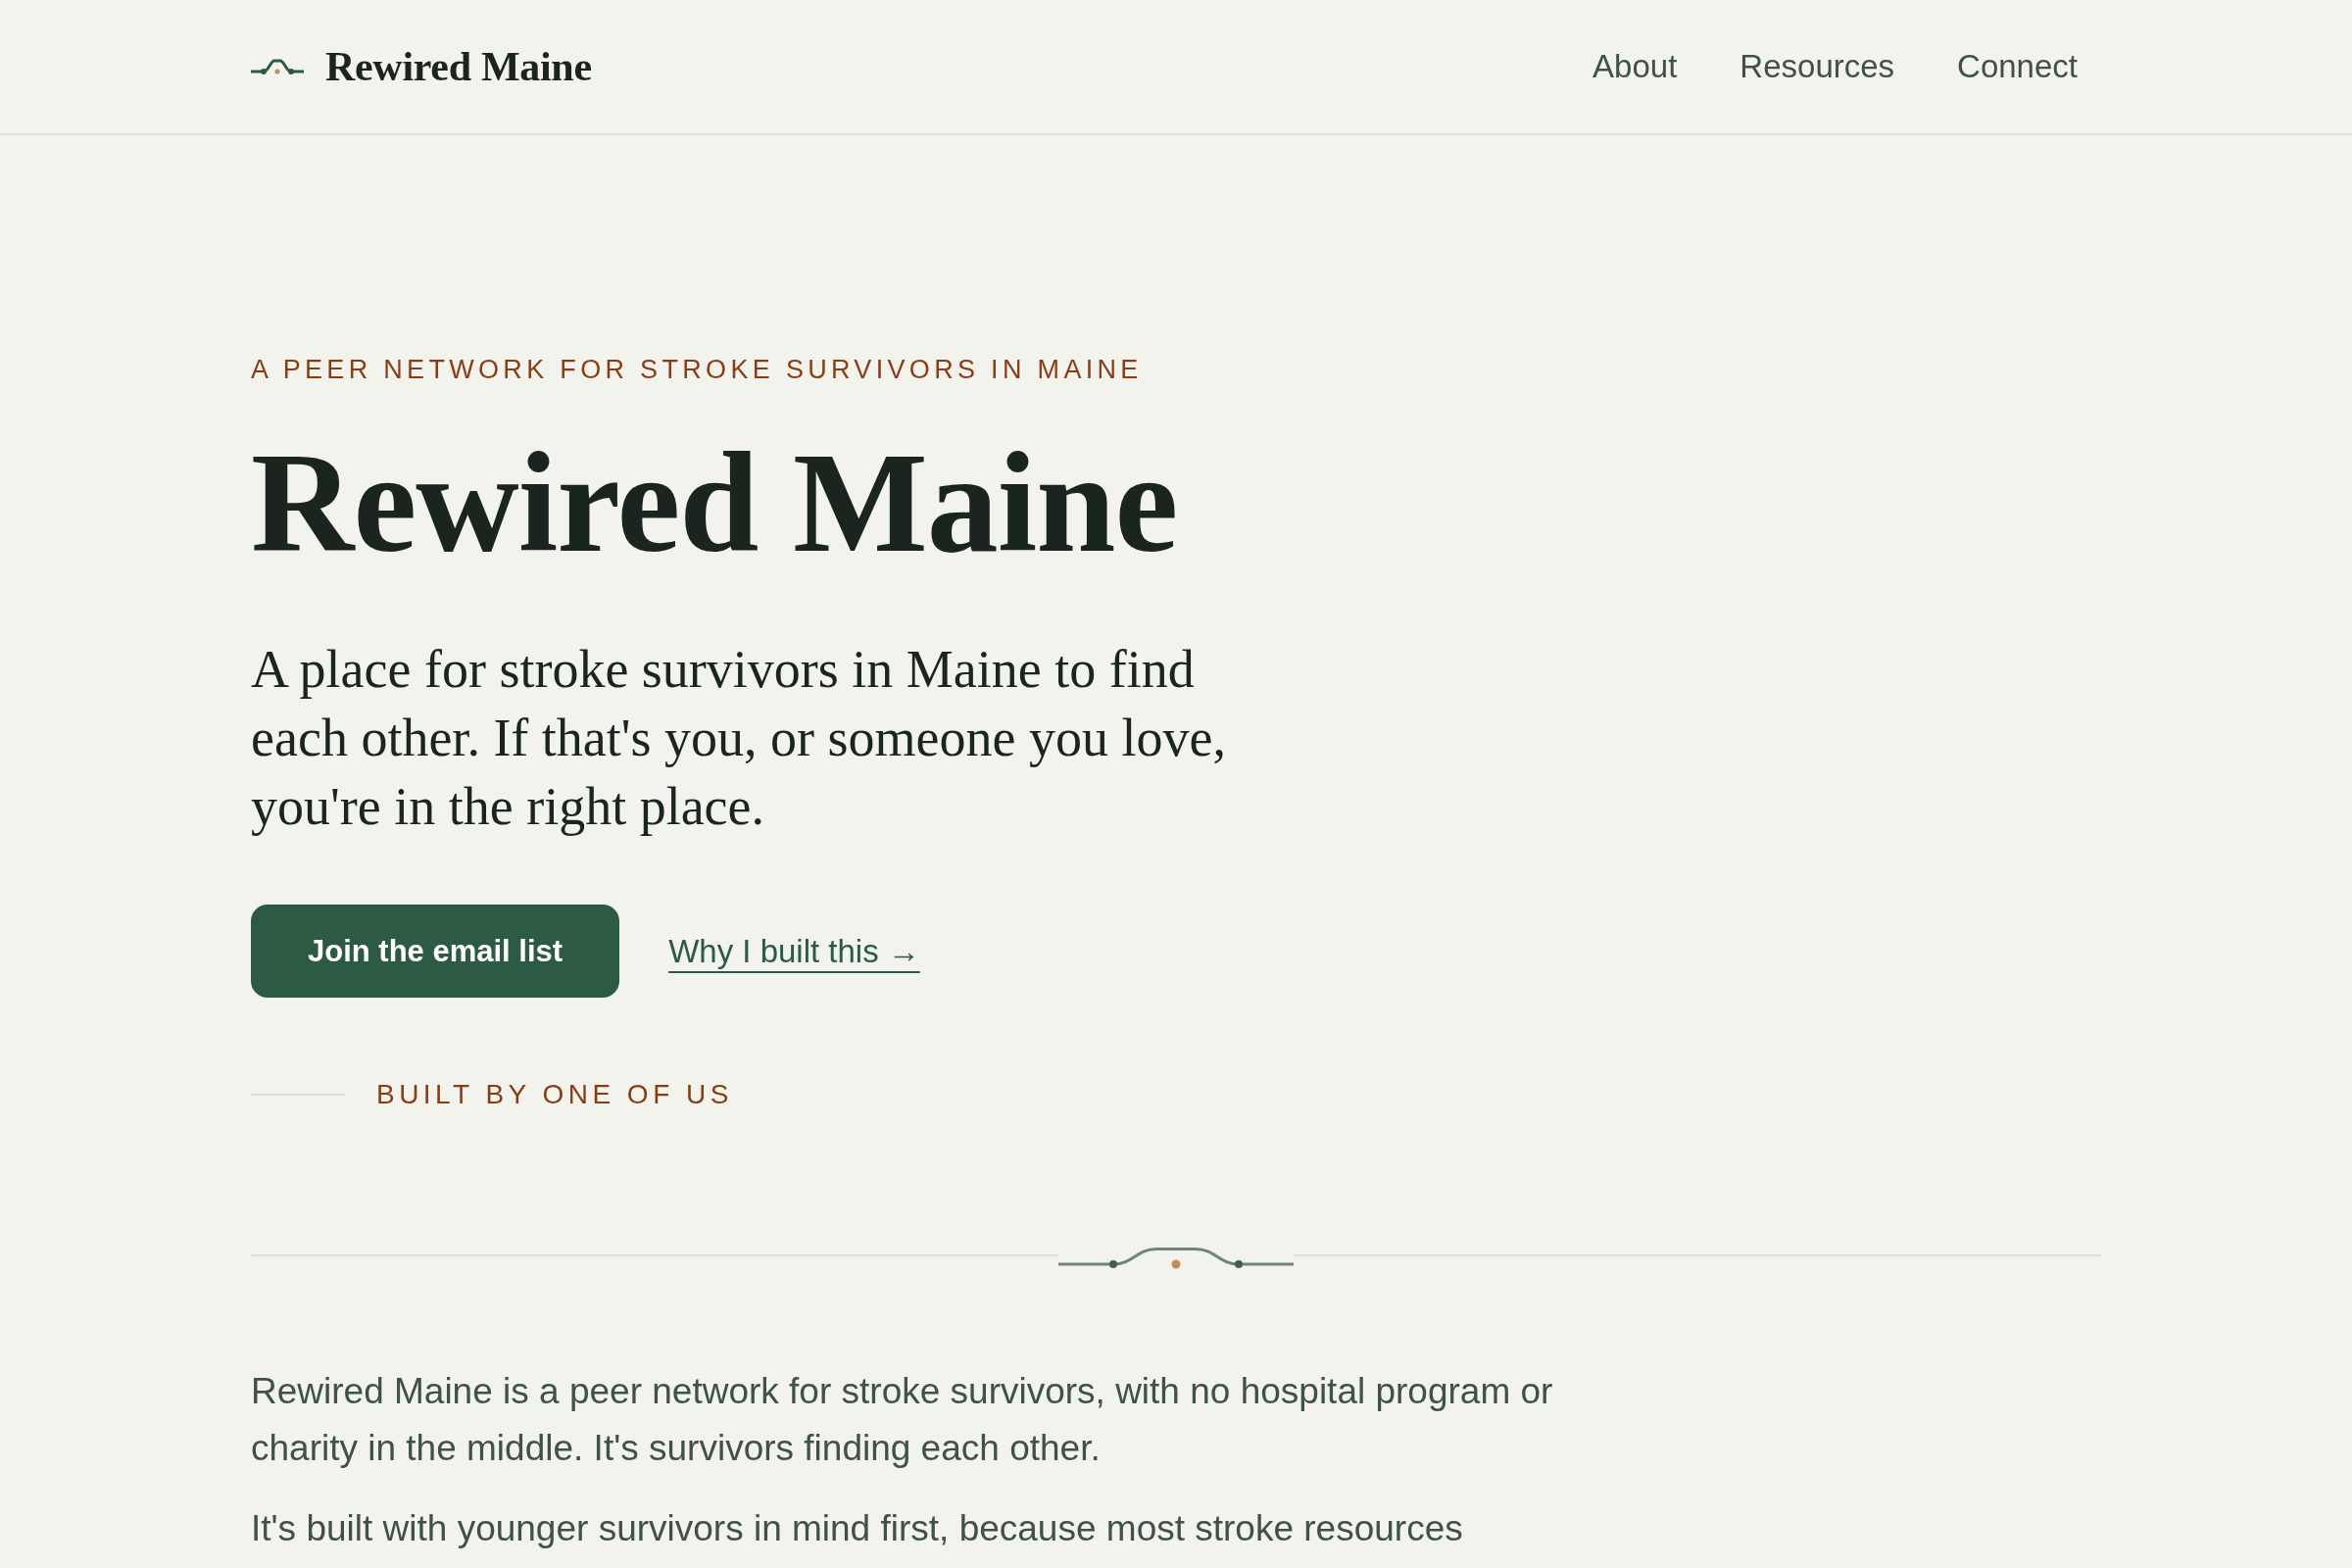 The image size is (2352, 1568). I want to click on byline-text: BUILT BY ONE OF US, so click(554, 1094).